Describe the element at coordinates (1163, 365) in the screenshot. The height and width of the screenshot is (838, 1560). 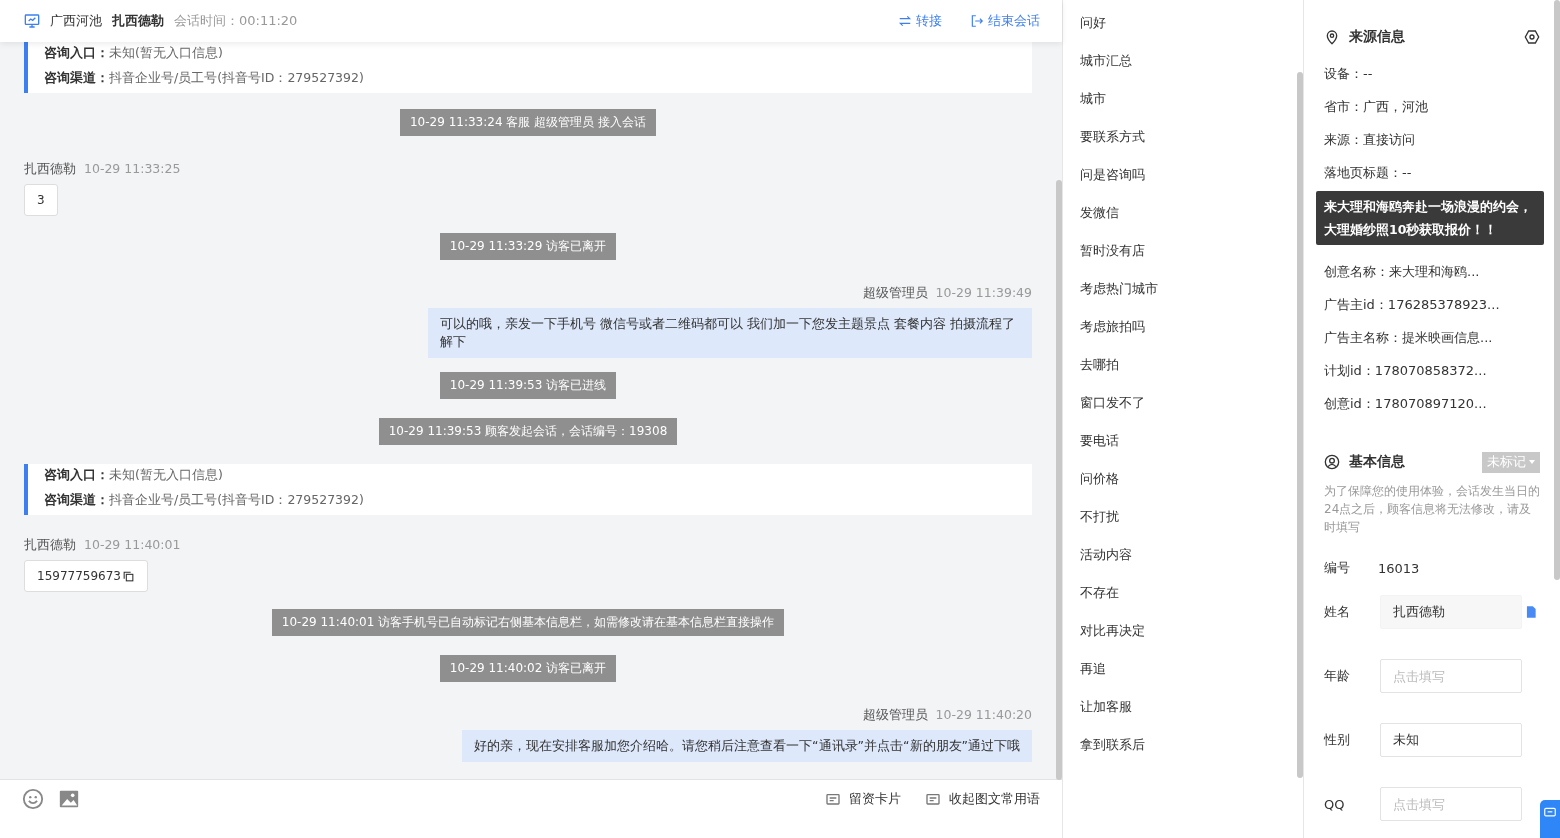
I see `phrase-item: 去哪拍` at that location.